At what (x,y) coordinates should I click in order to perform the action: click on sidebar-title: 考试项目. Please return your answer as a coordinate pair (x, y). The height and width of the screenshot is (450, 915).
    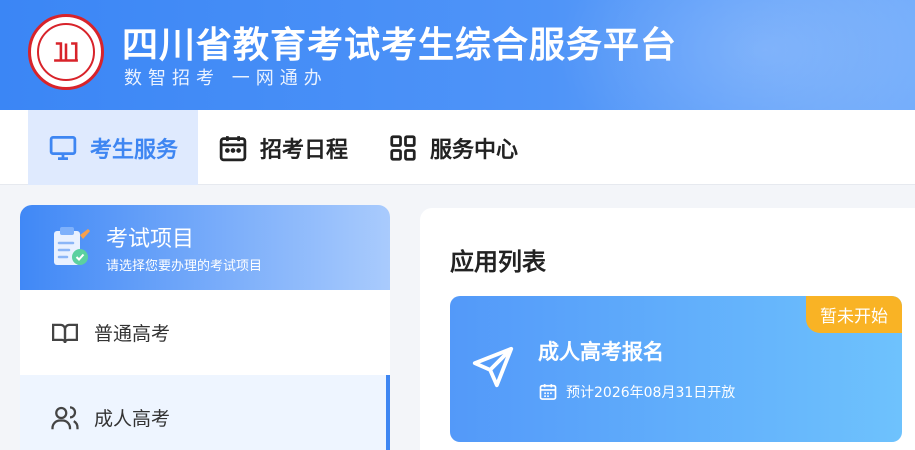
    Looking at the image, I should click on (150, 239).